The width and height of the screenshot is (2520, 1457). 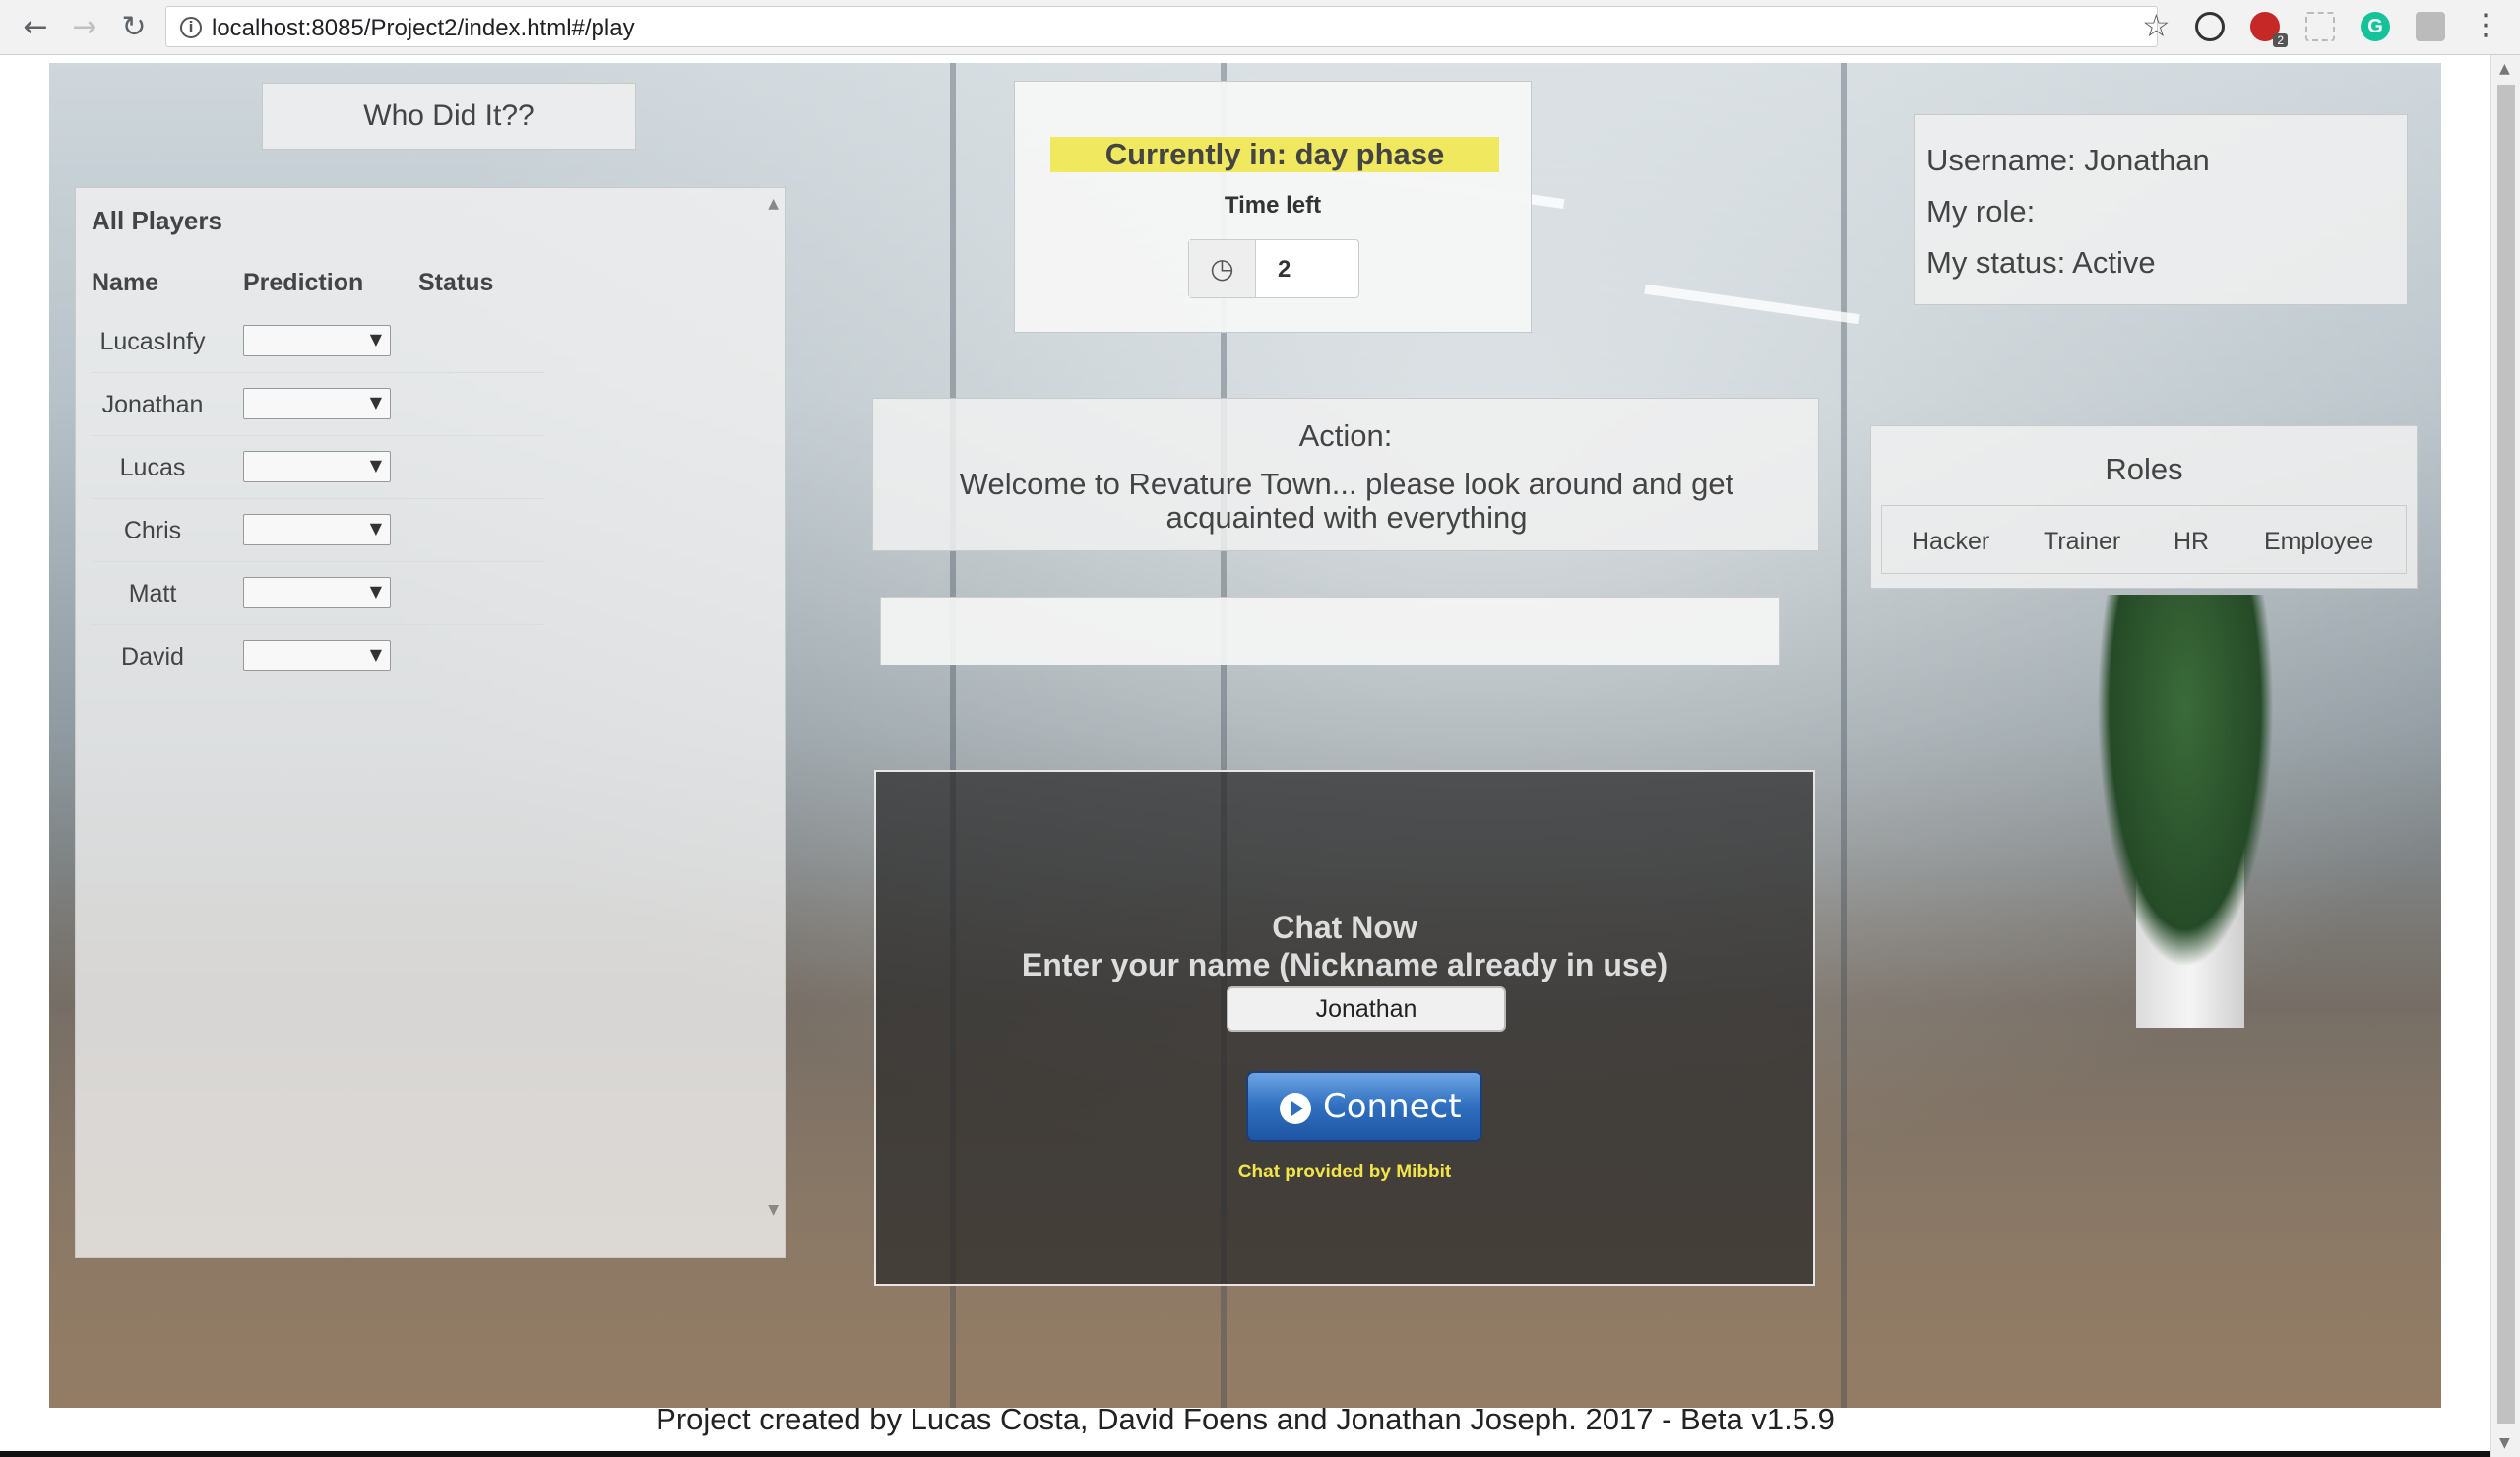 I want to click on forward-icon: →, so click(x=84, y=27).